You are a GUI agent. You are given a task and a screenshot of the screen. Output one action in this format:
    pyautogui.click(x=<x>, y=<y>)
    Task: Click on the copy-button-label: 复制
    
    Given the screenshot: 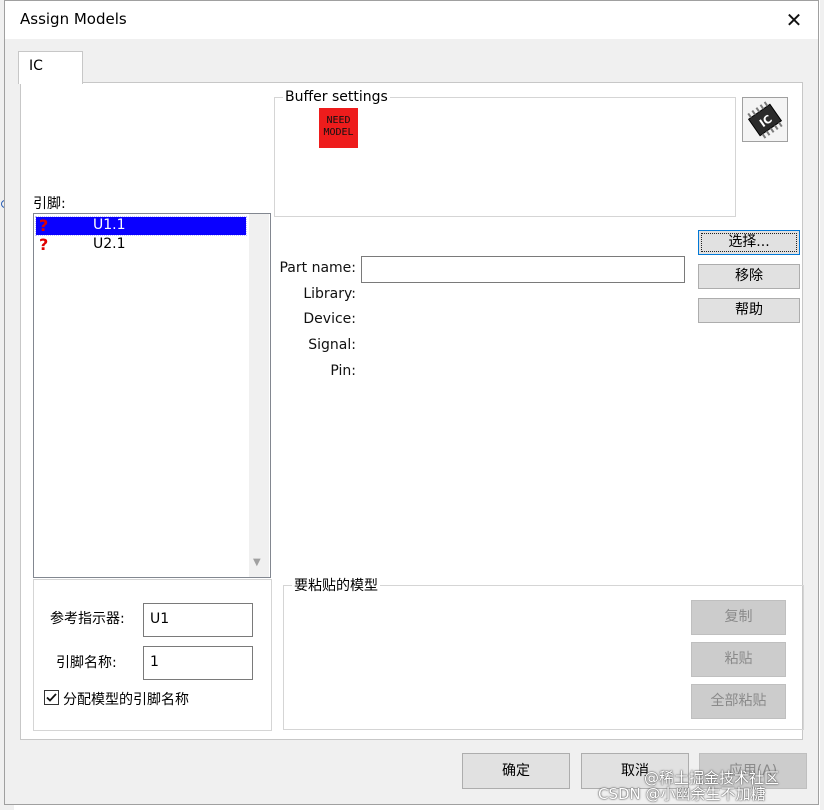 What is the action you would take?
    pyautogui.click(x=738, y=617)
    